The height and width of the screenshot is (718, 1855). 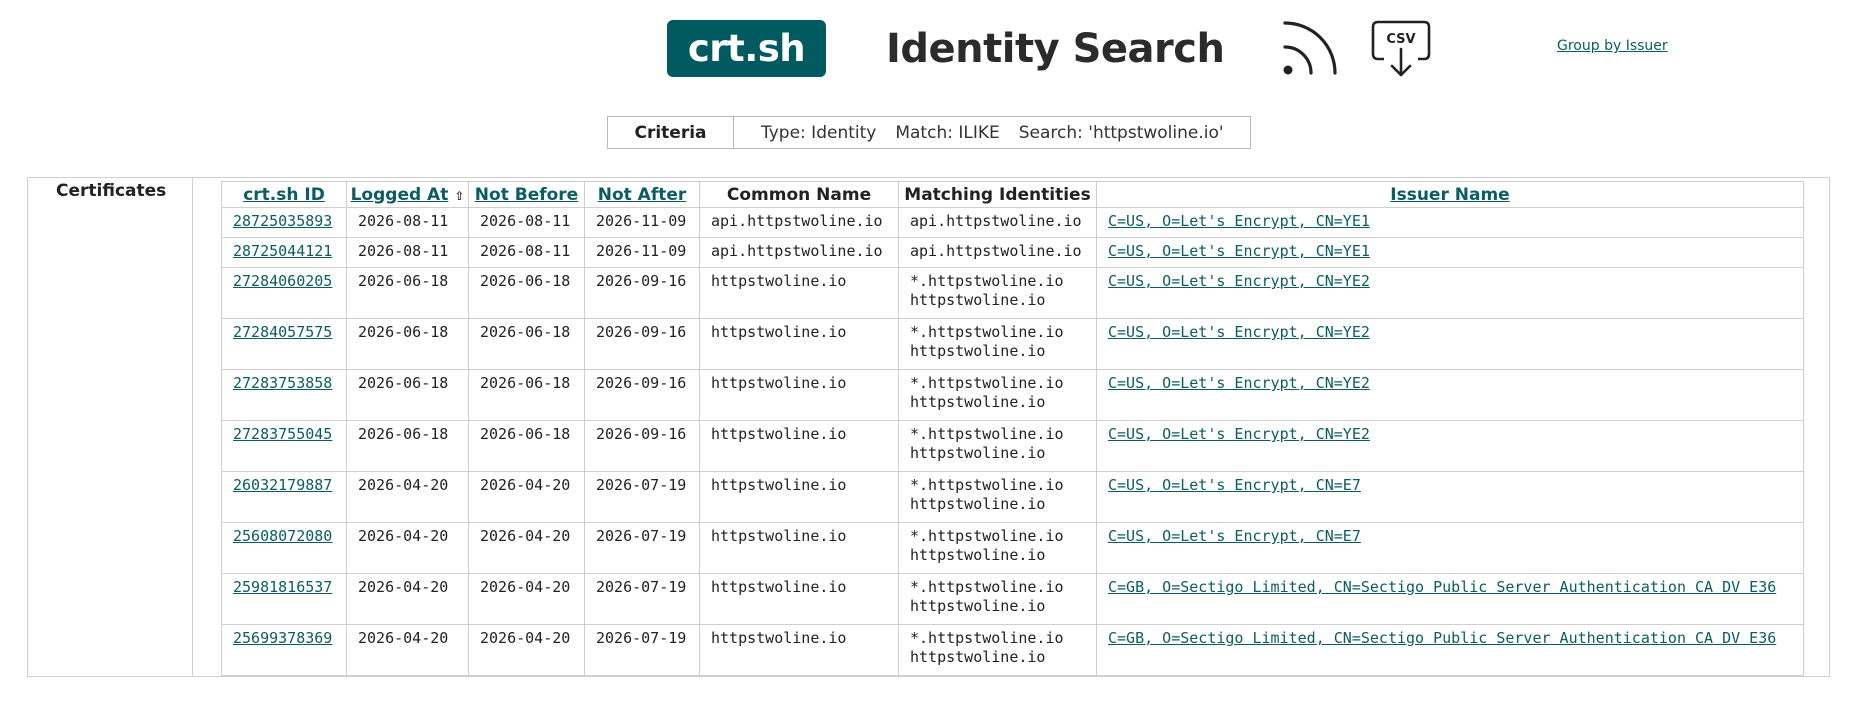 I want to click on cell-not-after: 2026-11-09, so click(x=642, y=222).